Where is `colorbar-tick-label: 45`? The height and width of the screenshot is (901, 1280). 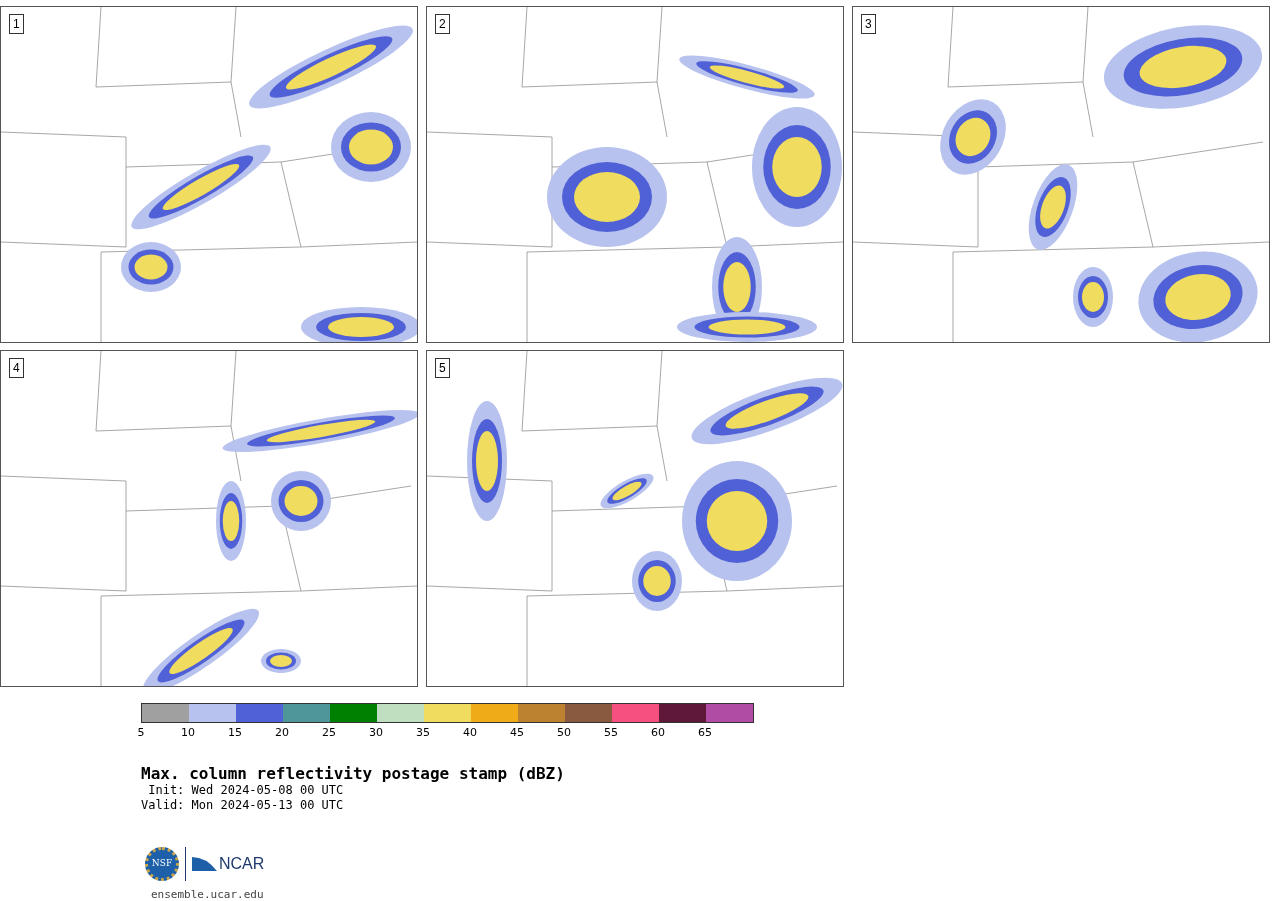 colorbar-tick-label: 45 is located at coordinates (517, 733).